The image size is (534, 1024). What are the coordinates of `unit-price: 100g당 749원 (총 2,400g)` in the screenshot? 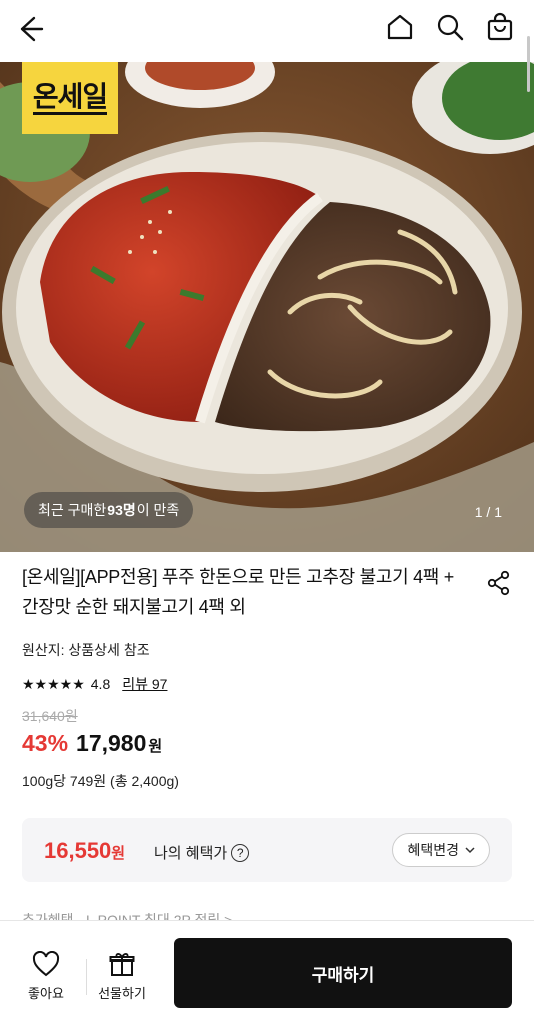 It's located at (100, 781).